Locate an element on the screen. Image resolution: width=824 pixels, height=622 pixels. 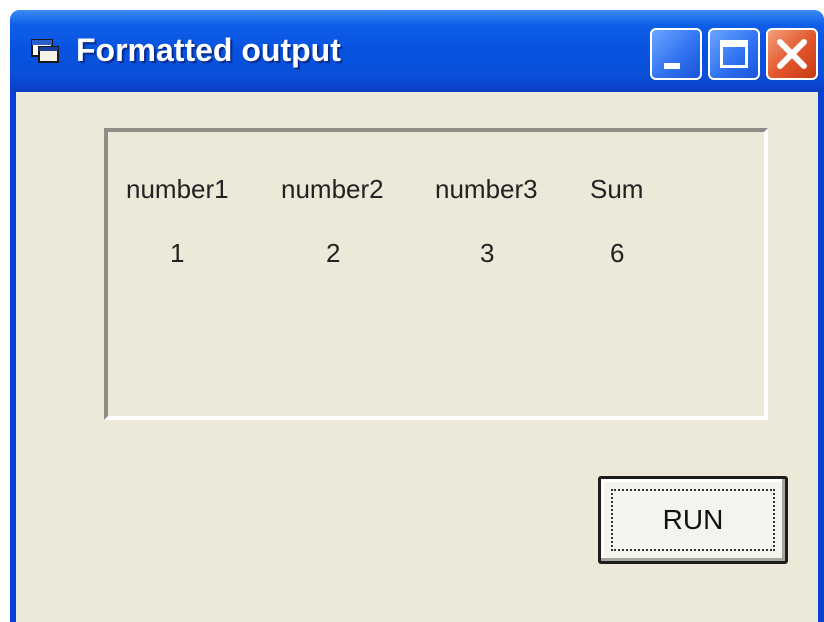
header-number1: number1 is located at coordinates (177, 189).